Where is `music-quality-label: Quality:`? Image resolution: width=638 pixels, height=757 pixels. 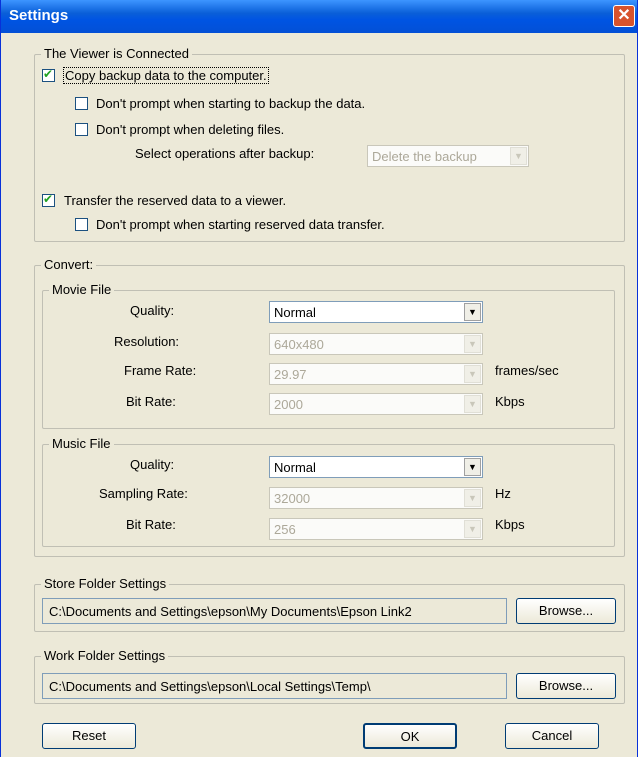 music-quality-label: Quality: is located at coordinates (152, 464).